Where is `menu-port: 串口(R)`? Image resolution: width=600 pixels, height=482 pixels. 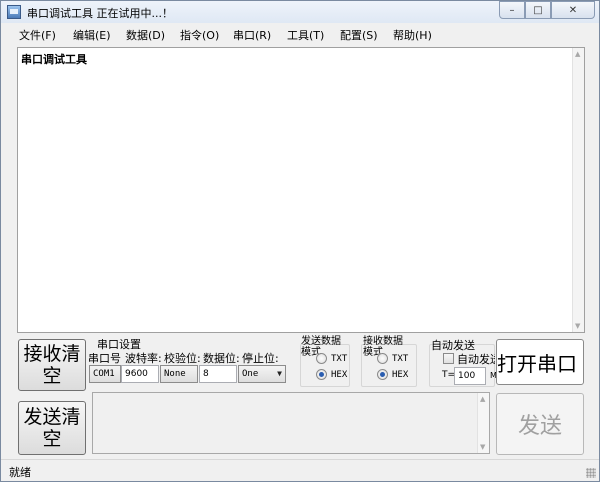 menu-port: 串口(R) is located at coordinates (252, 35).